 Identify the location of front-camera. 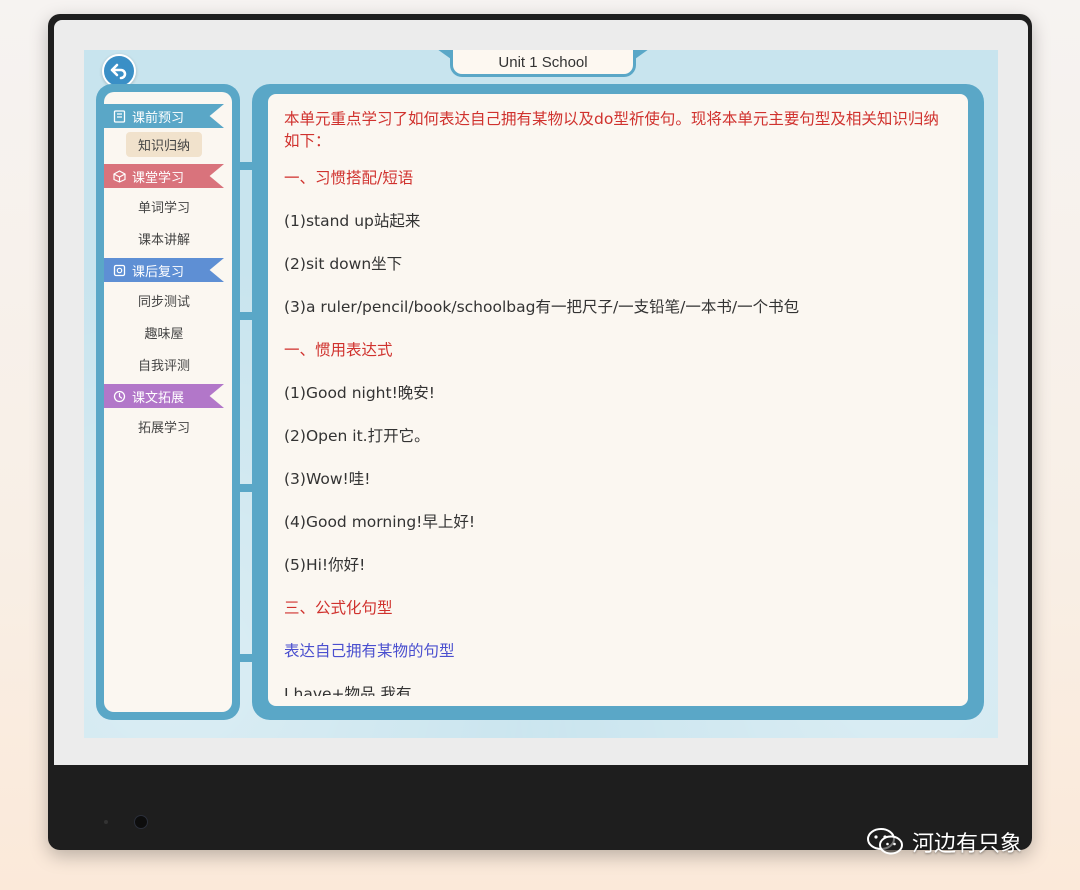
(141, 822).